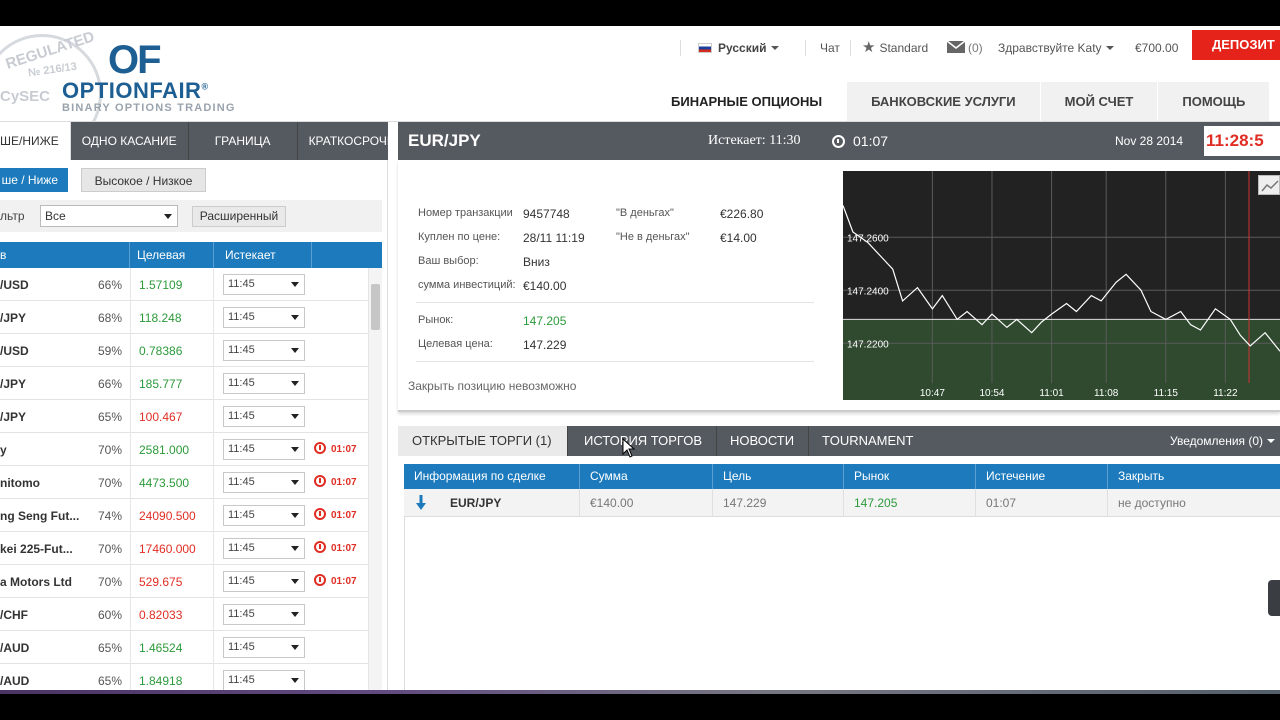 The height and width of the screenshot is (720, 1280). What do you see at coordinates (754, 141) in the screenshot?
I see `expires-label: Истекает: 11:30` at bounding box center [754, 141].